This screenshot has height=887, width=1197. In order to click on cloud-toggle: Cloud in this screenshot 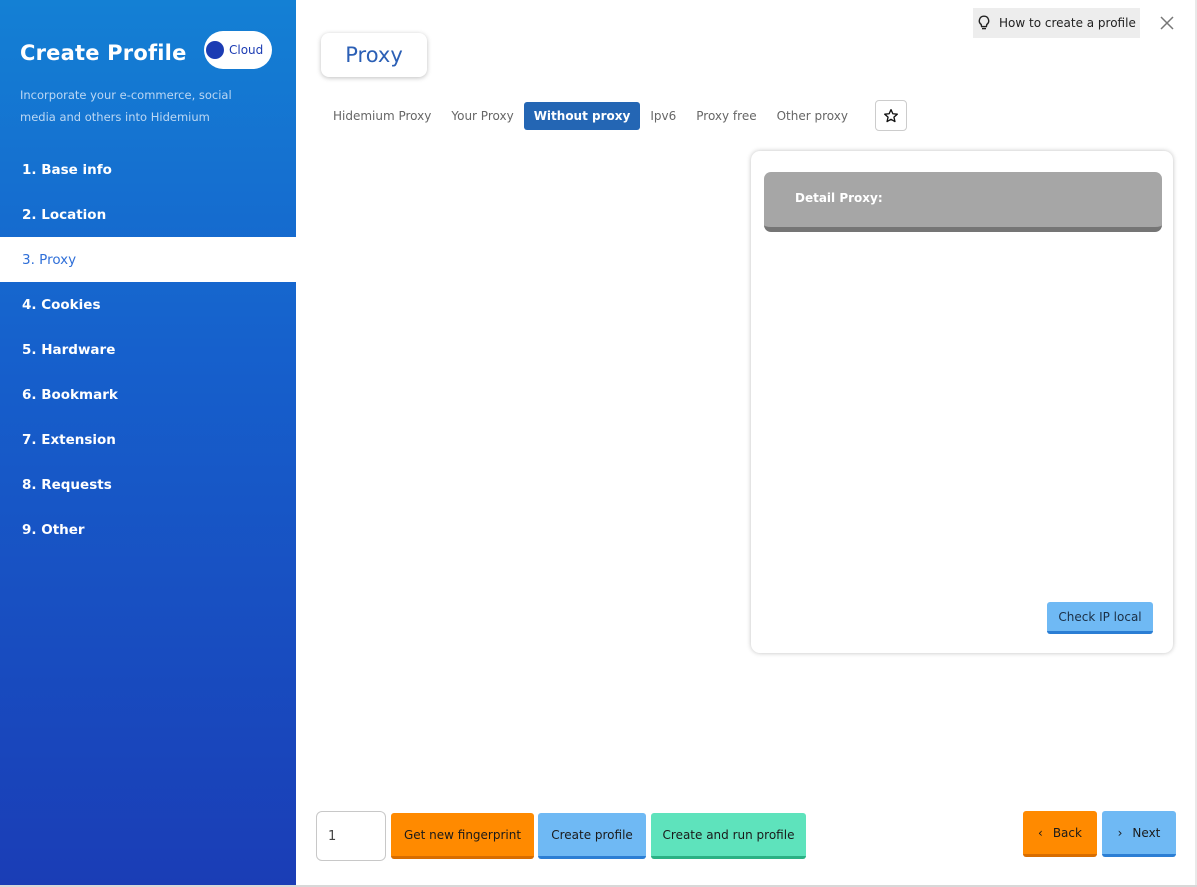, I will do `click(238, 50)`.